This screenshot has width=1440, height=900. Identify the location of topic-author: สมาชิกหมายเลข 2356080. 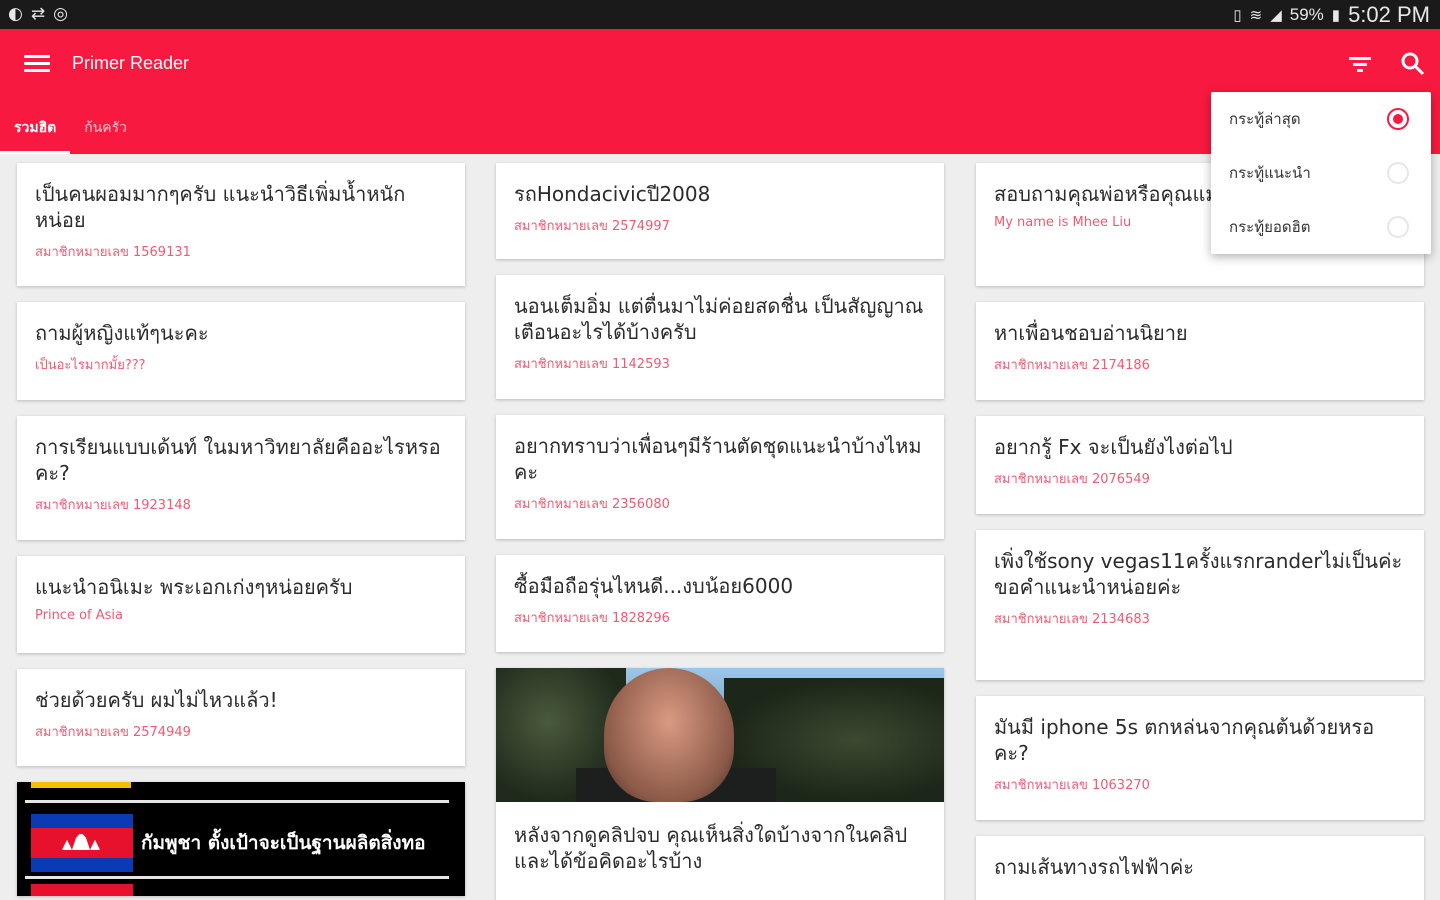
(592, 504).